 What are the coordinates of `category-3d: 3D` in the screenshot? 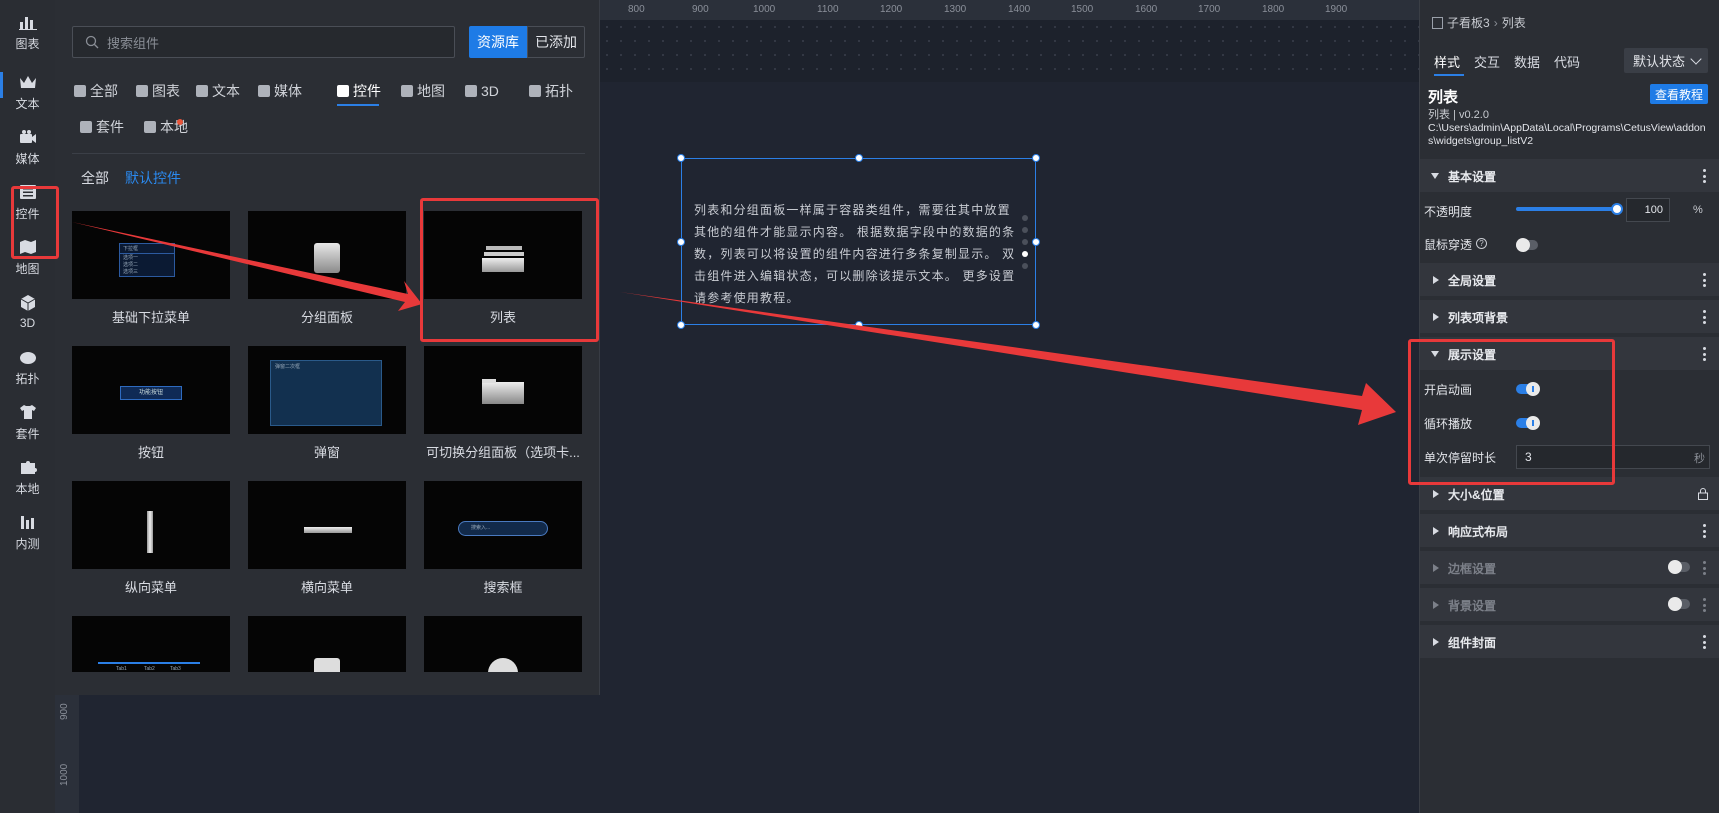 It's located at (482, 91).